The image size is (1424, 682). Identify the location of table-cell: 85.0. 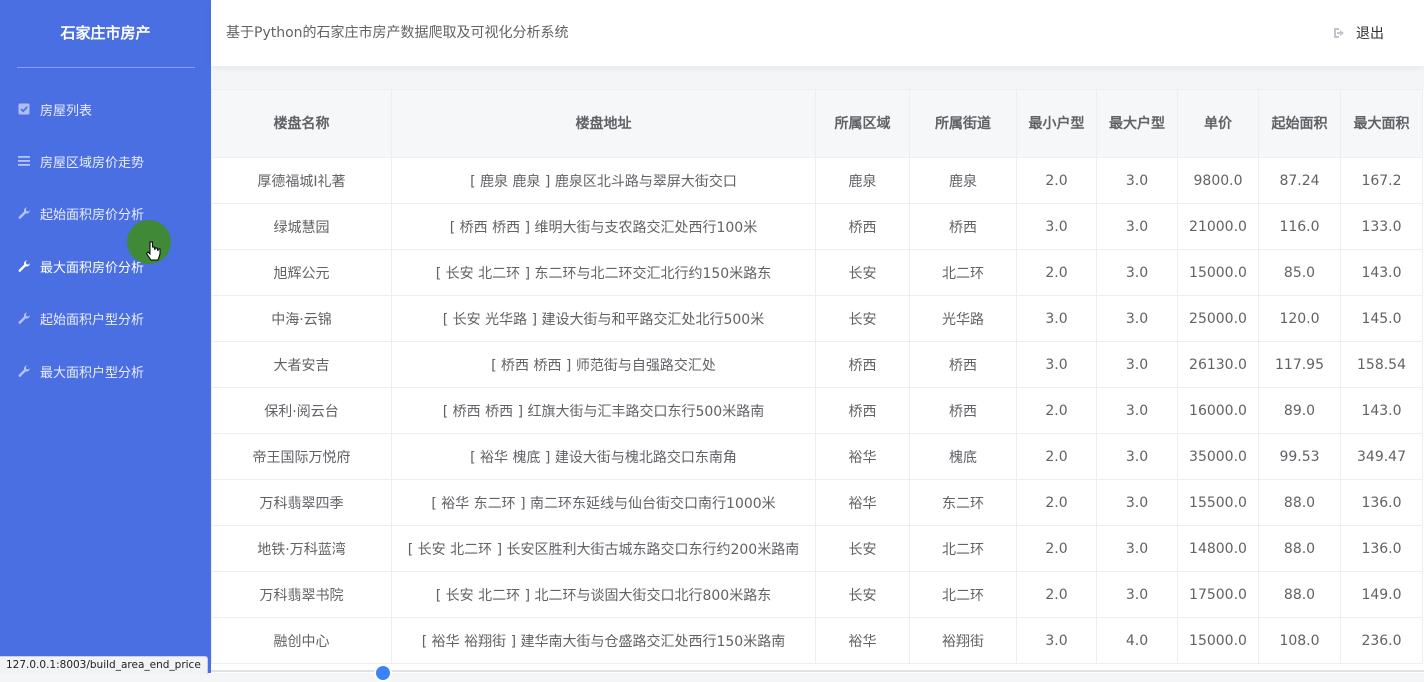
(1299, 272).